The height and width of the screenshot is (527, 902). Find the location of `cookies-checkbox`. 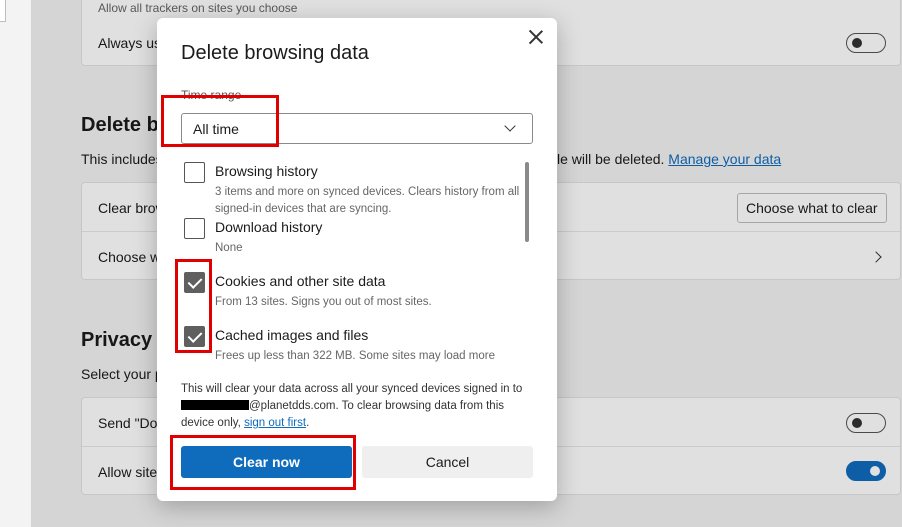

cookies-checkbox is located at coordinates (194, 282).